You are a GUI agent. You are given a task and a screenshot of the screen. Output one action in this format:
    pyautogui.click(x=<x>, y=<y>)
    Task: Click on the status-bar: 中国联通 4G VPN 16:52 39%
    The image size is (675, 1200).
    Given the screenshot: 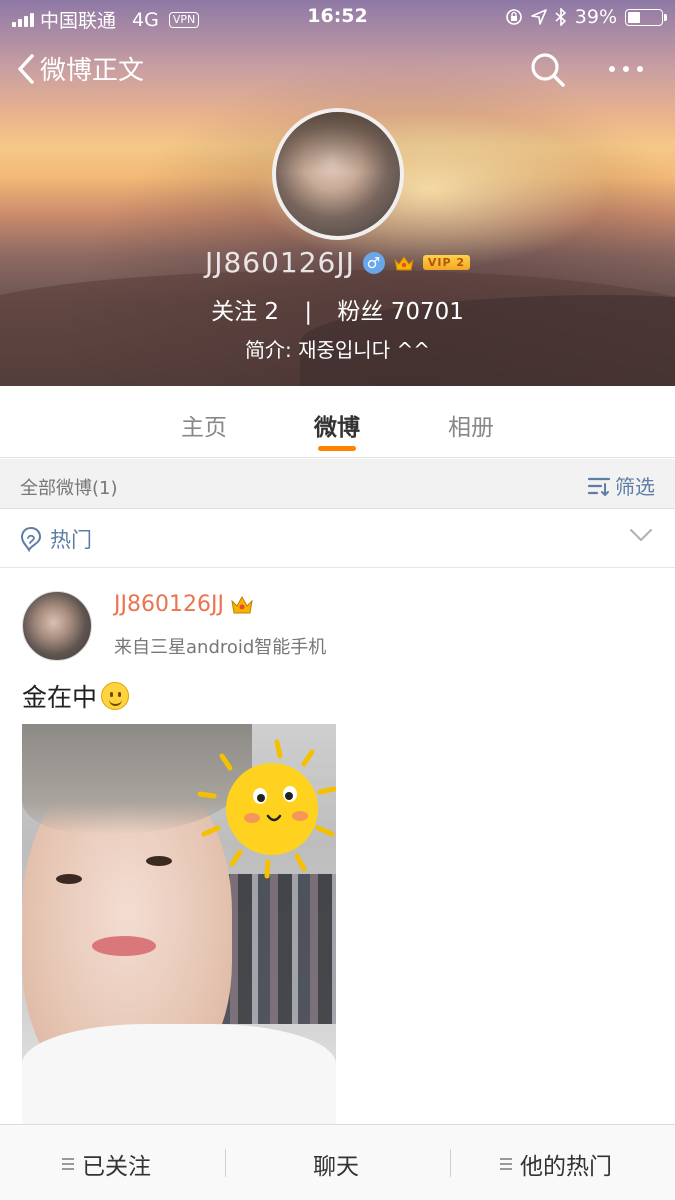 What is the action you would take?
    pyautogui.click(x=337, y=17)
    